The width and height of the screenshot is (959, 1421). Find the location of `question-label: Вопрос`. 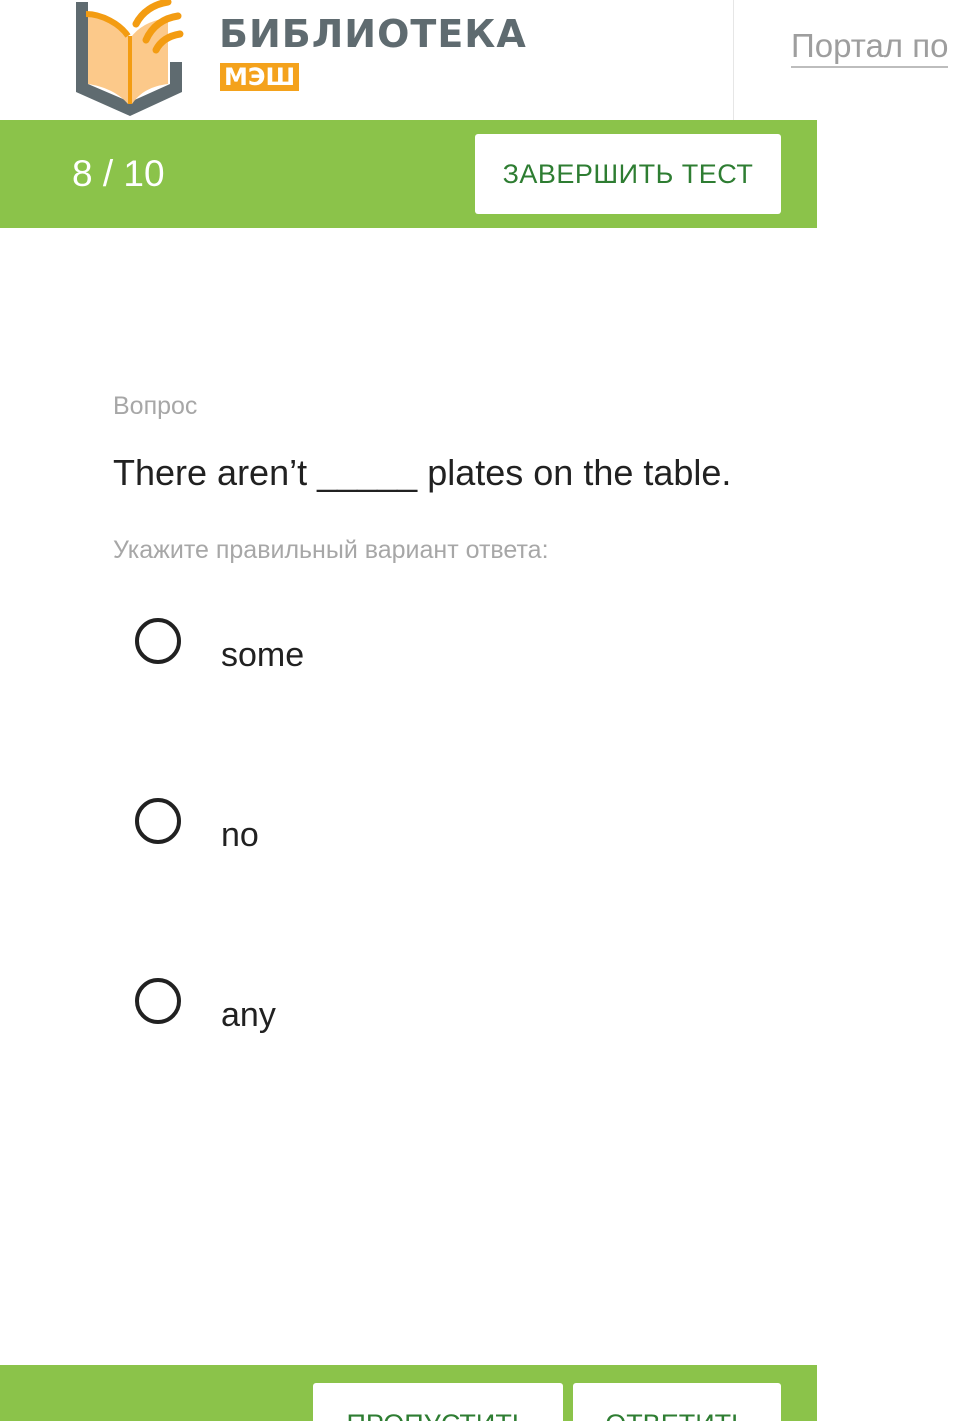

question-label: Вопрос is located at coordinates (155, 406).